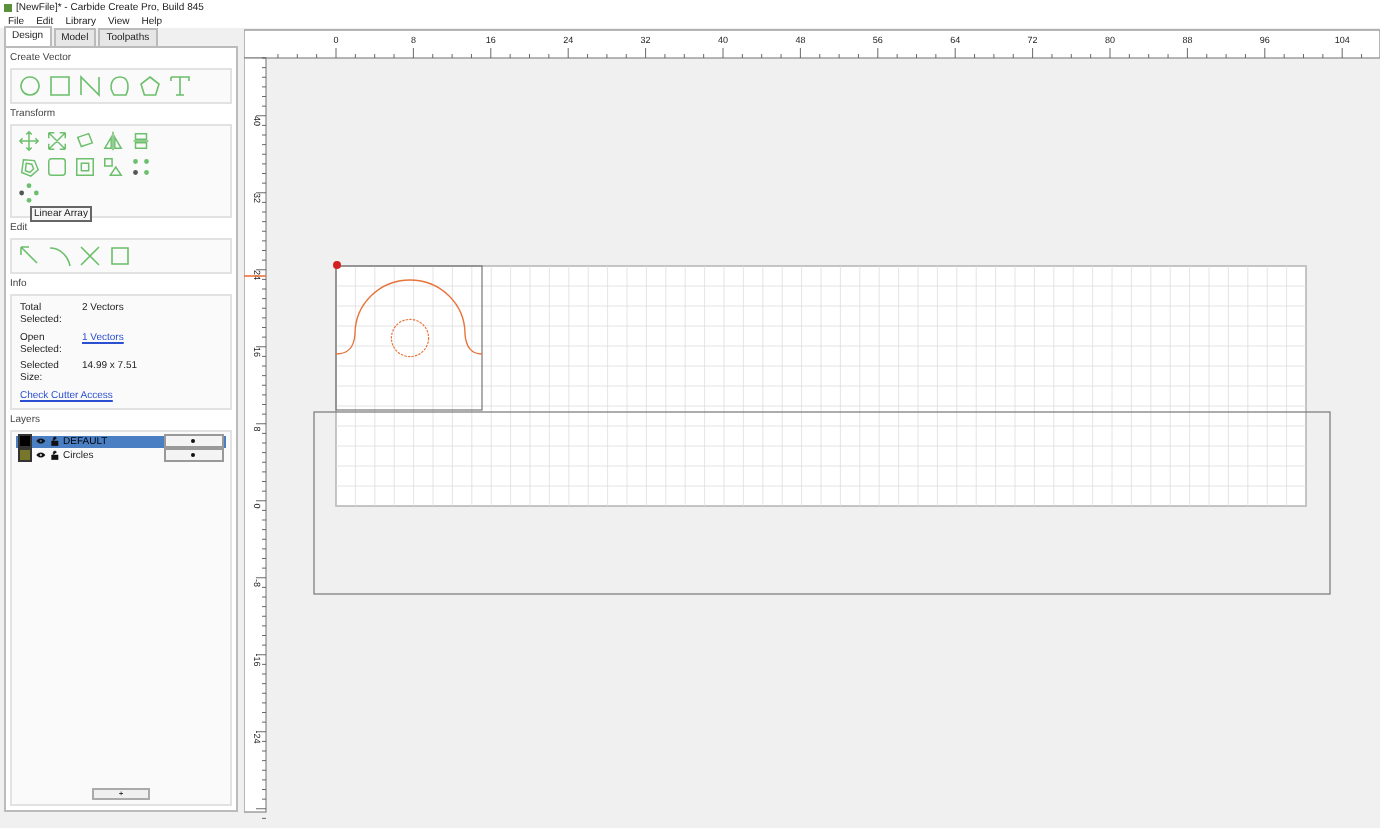 The width and height of the screenshot is (1380, 828). What do you see at coordinates (85, 141) in the screenshot?
I see `rotate-icon` at bounding box center [85, 141].